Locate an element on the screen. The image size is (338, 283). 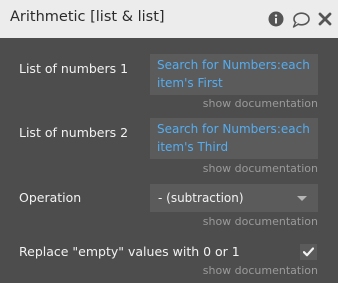
list-of-numbers-2-label: List of numbers 2 is located at coordinates (74, 132).